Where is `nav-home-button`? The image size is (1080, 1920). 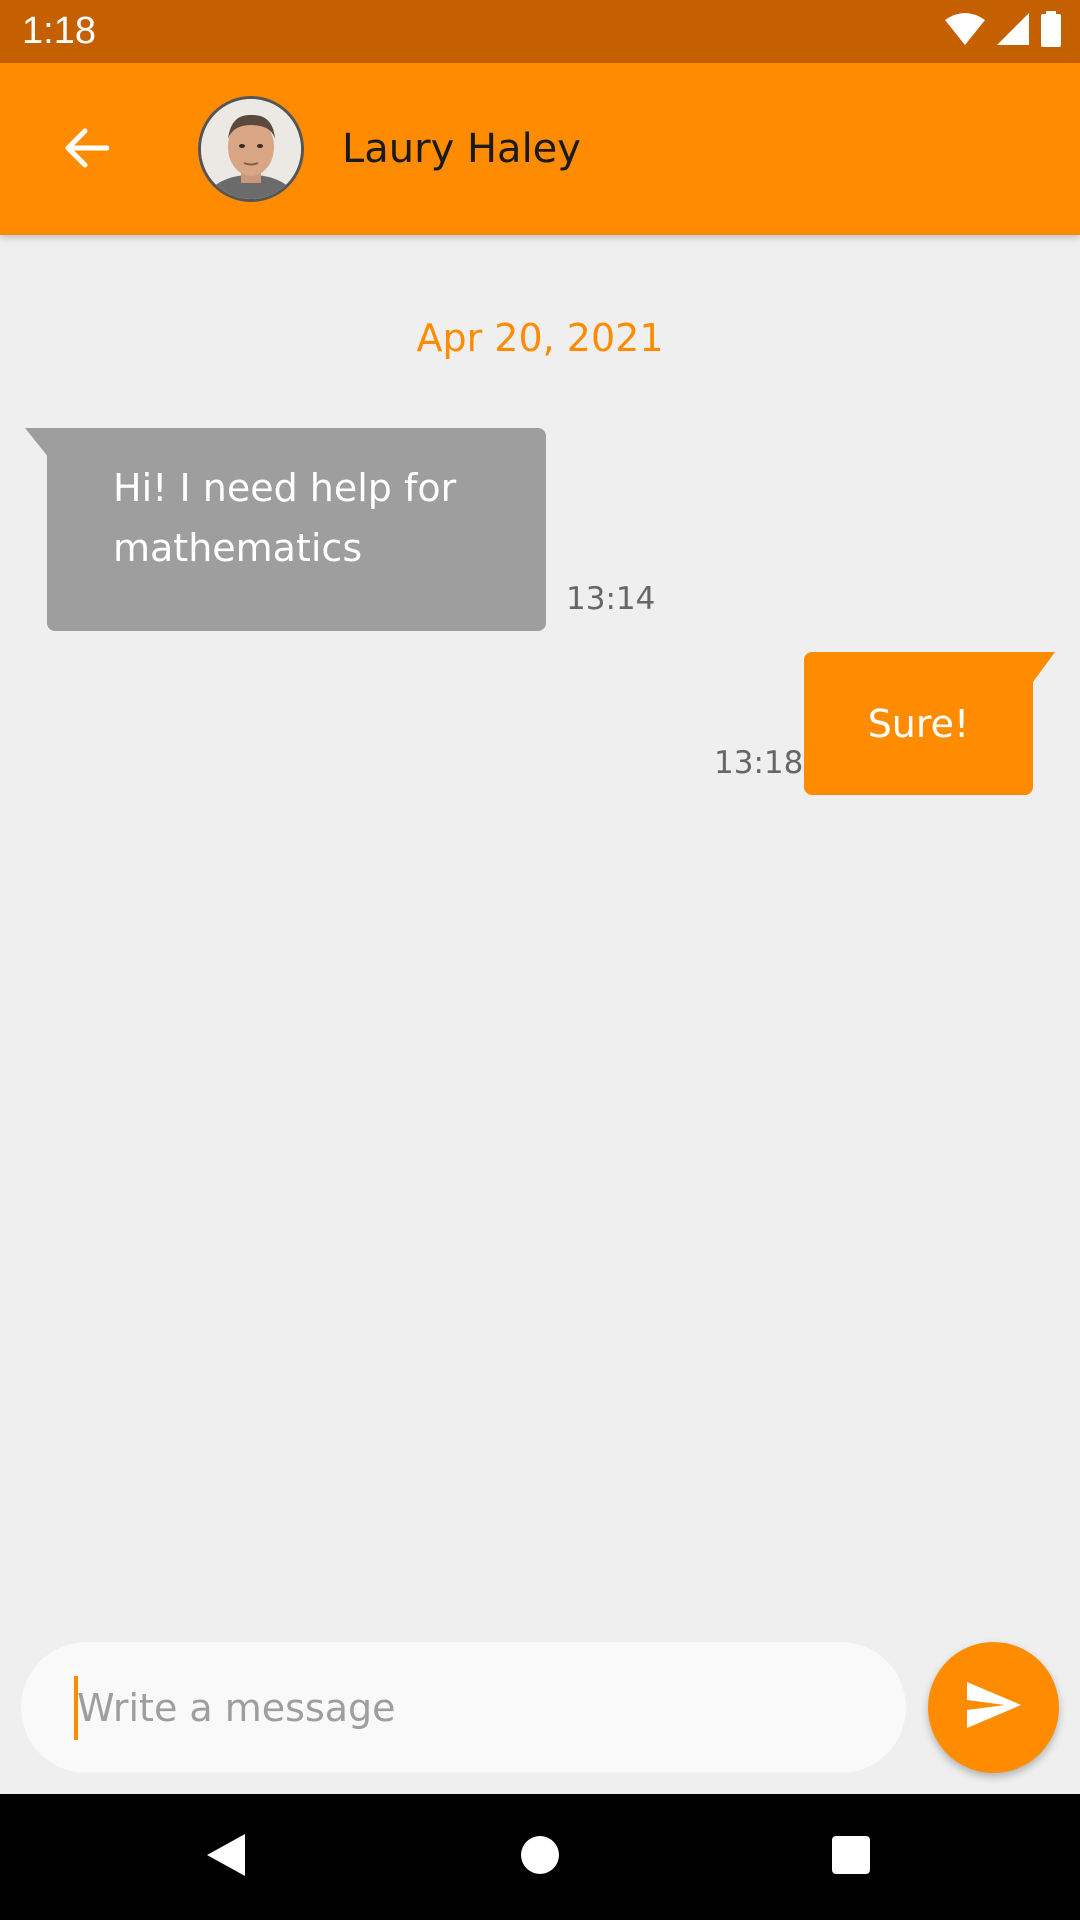
nav-home-button is located at coordinates (540, 1857).